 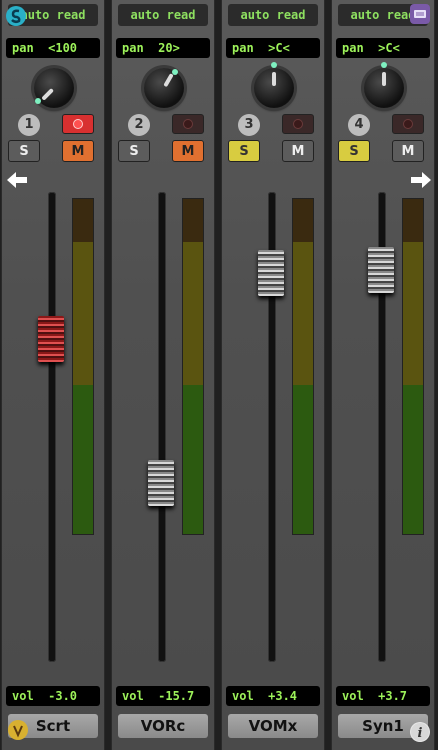 I want to click on left-arrow-icon, so click(x=17, y=180).